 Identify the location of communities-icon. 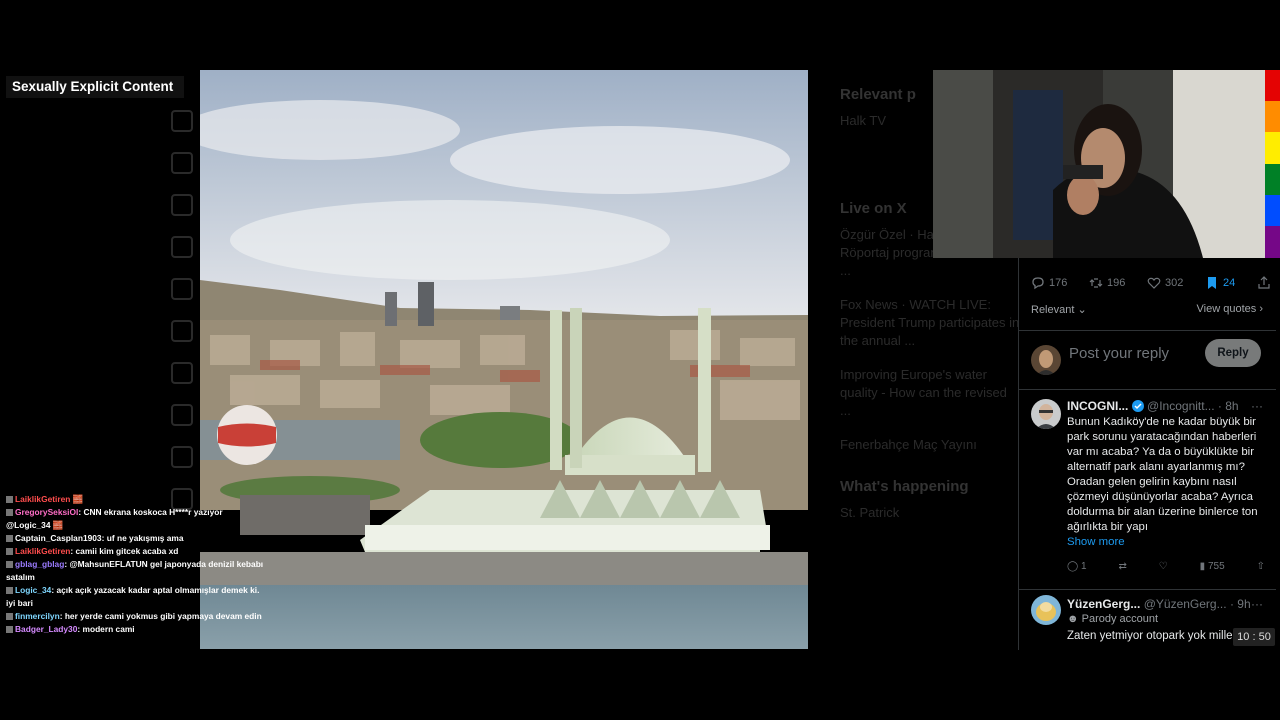
(182, 331).